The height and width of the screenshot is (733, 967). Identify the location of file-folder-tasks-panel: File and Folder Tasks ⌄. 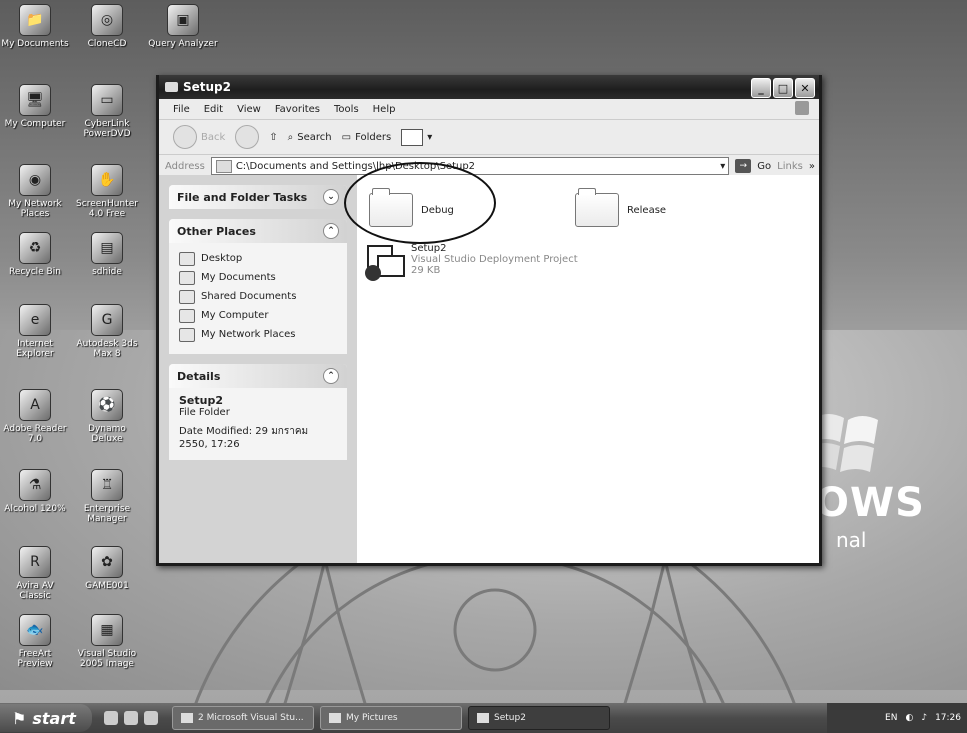
(258, 197).